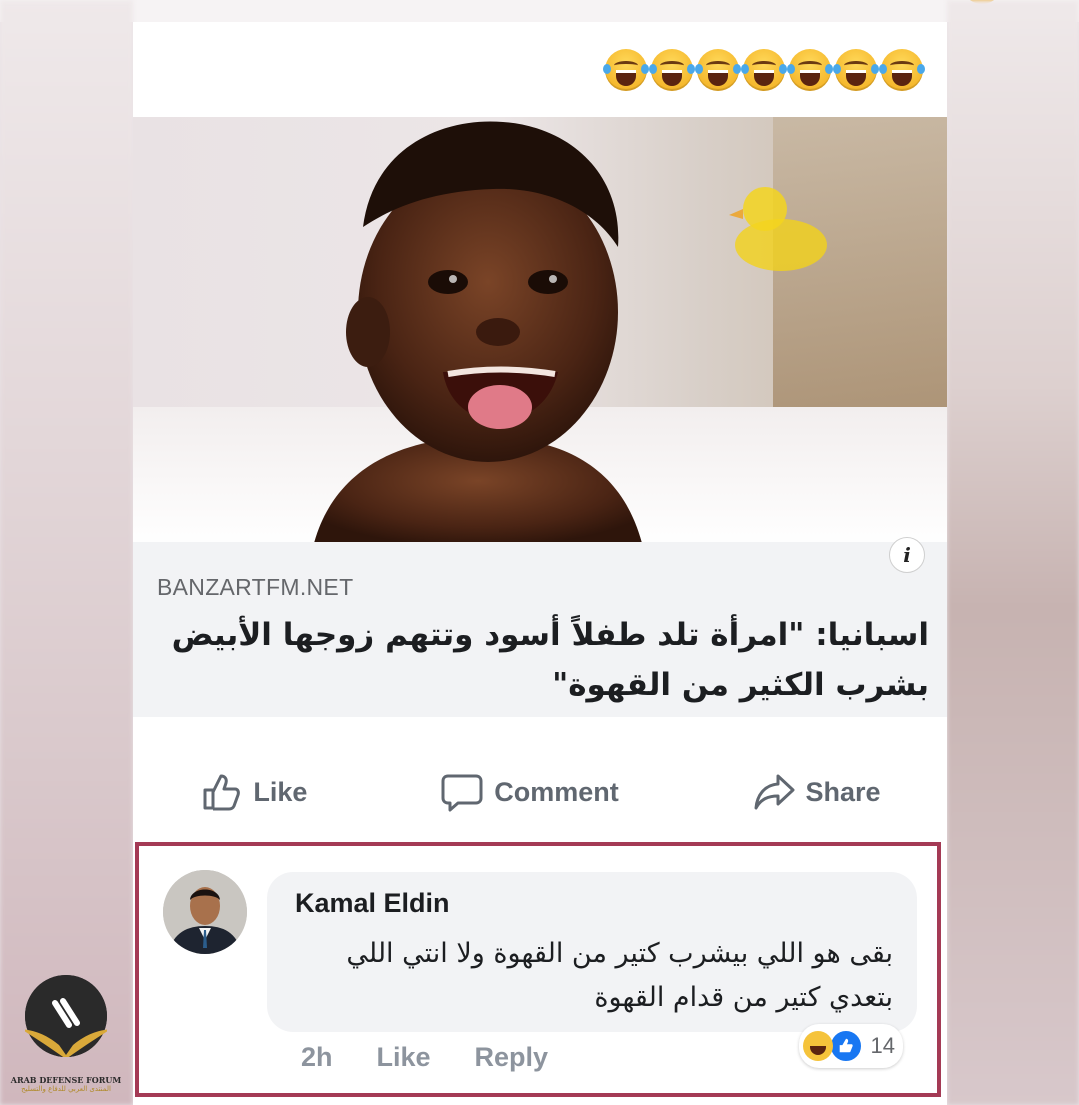  I want to click on profile-photo, so click(205, 912).